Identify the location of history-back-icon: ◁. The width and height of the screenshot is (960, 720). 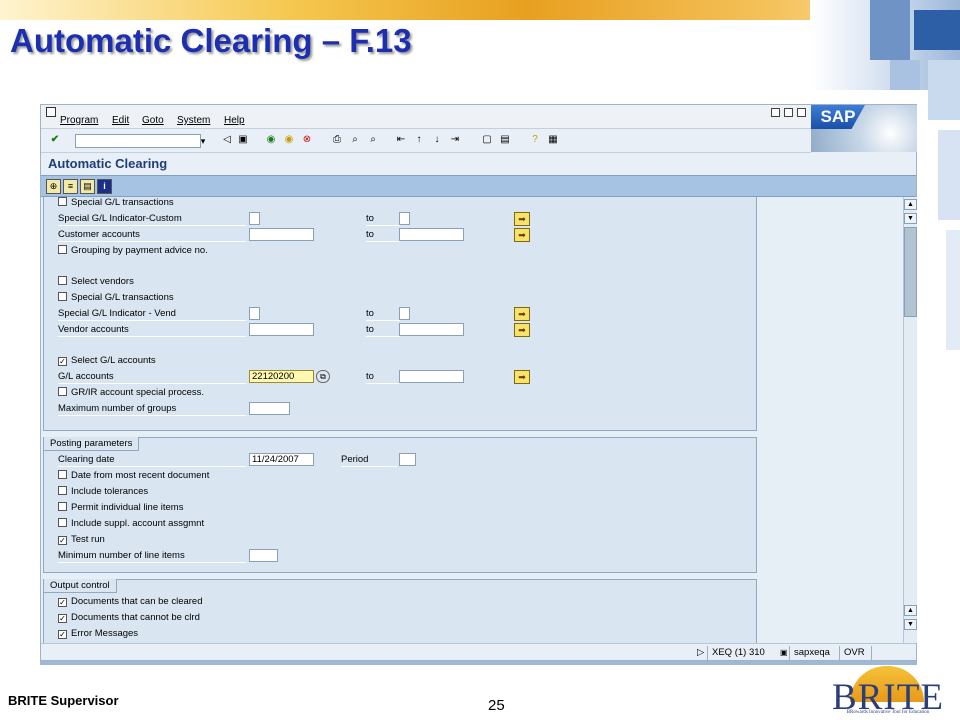
(227, 140).